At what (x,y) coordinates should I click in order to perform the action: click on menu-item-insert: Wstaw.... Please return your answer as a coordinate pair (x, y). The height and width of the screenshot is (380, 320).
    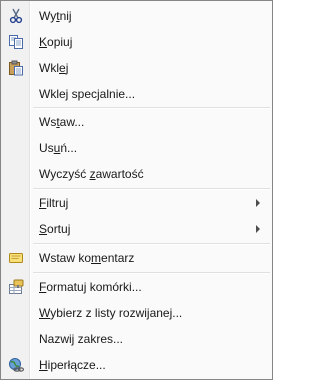
    Looking at the image, I should click on (136, 122).